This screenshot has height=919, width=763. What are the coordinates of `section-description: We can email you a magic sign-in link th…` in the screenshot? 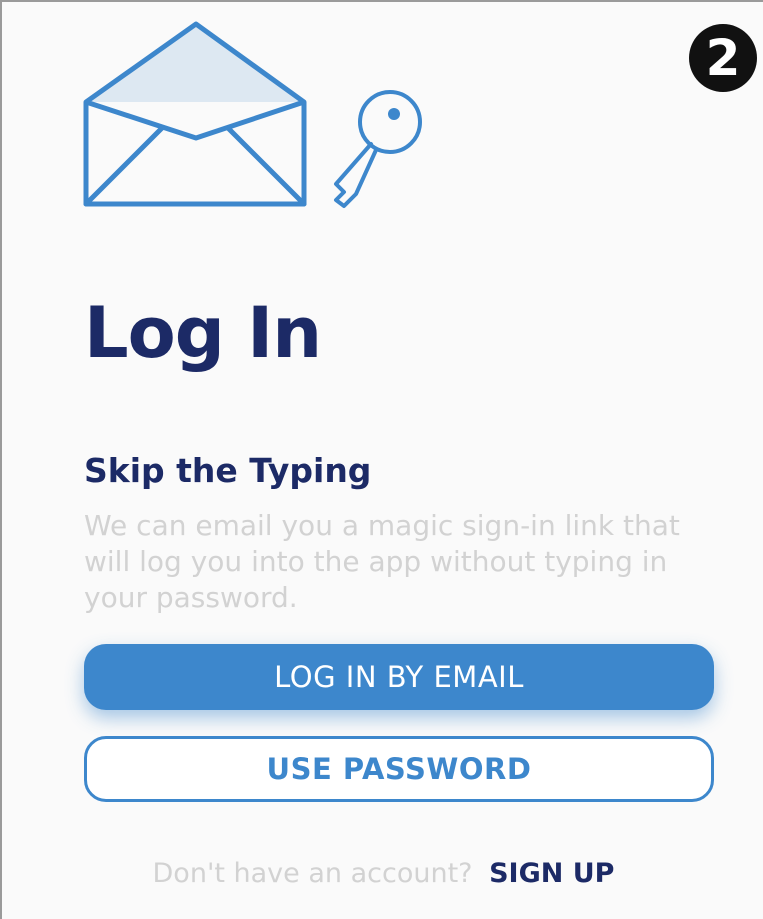 It's located at (382, 561).